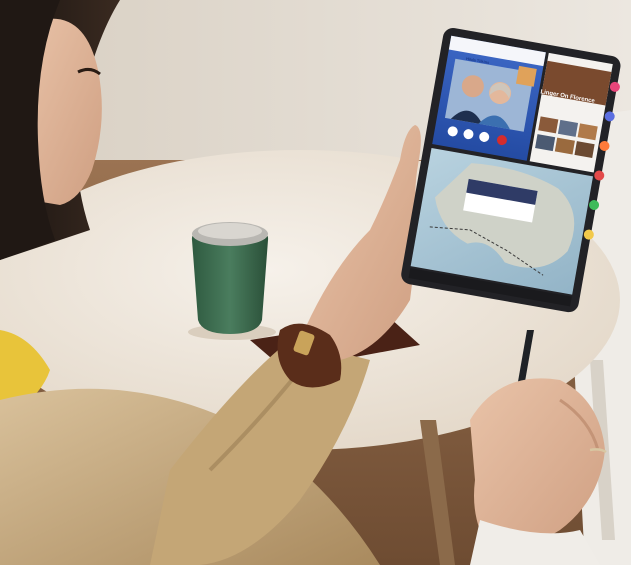  What do you see at coordinates (526, 76) in the screenshot?
I see `self-view` at bounding box center [526, 76].